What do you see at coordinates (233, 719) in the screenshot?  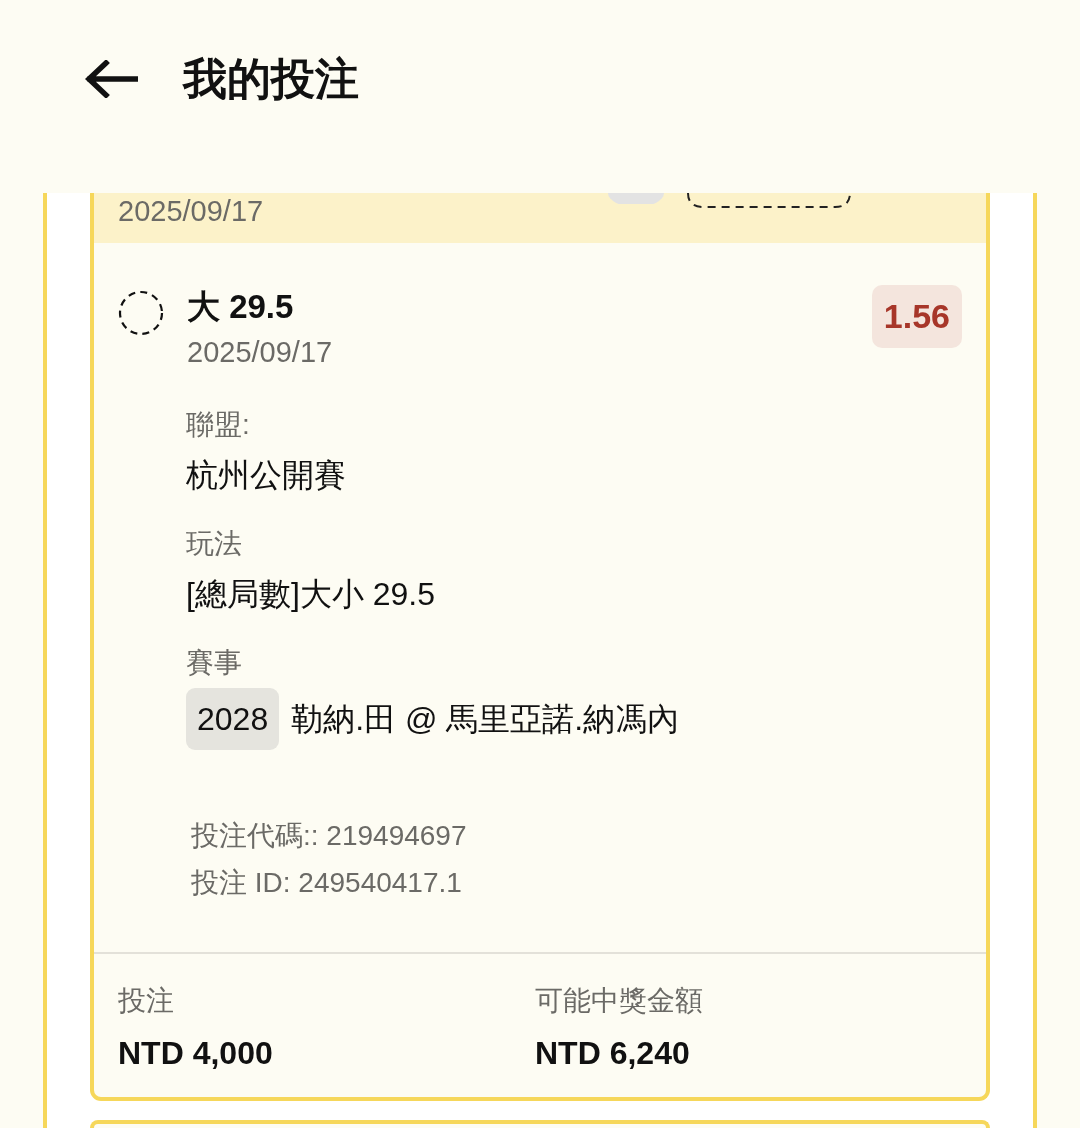 I see `match-number-tag: 2028` at bounding box center [233, 719].